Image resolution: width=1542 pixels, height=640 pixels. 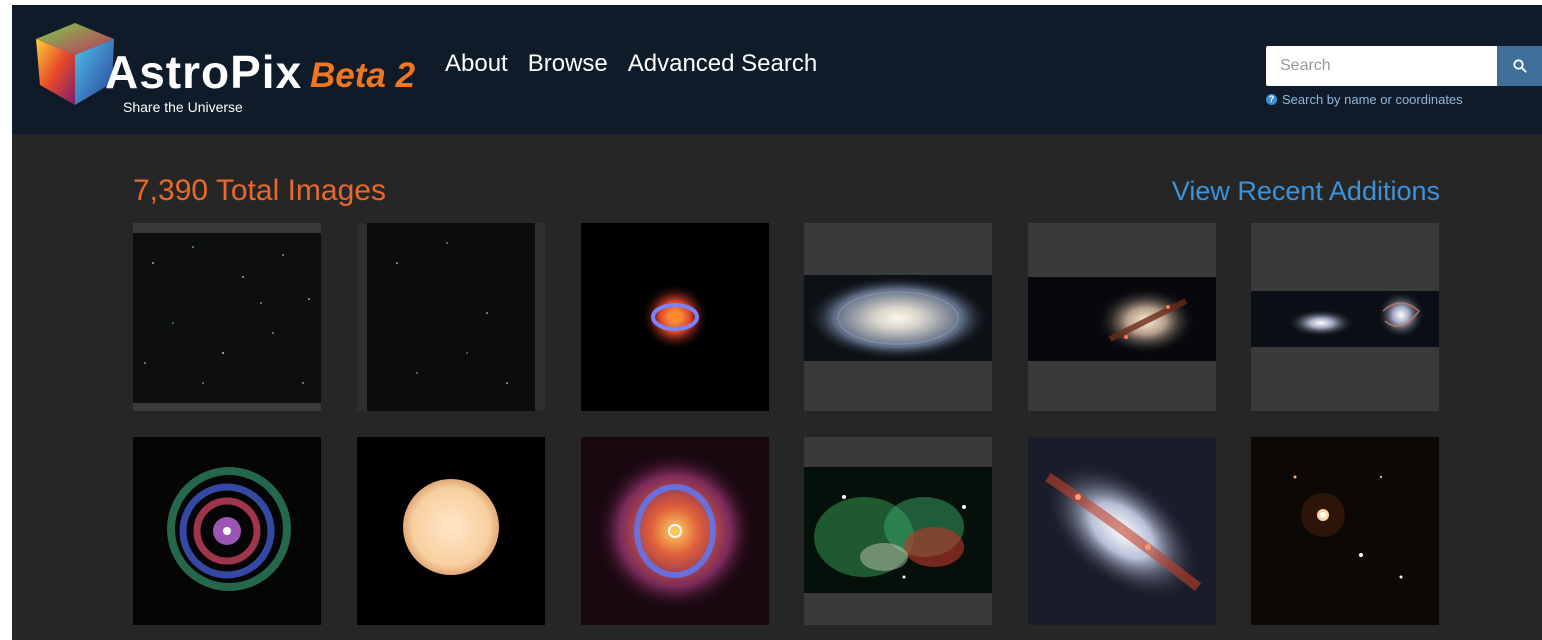 I want to click on dark-starfield-image, so click(x=451, y=317).